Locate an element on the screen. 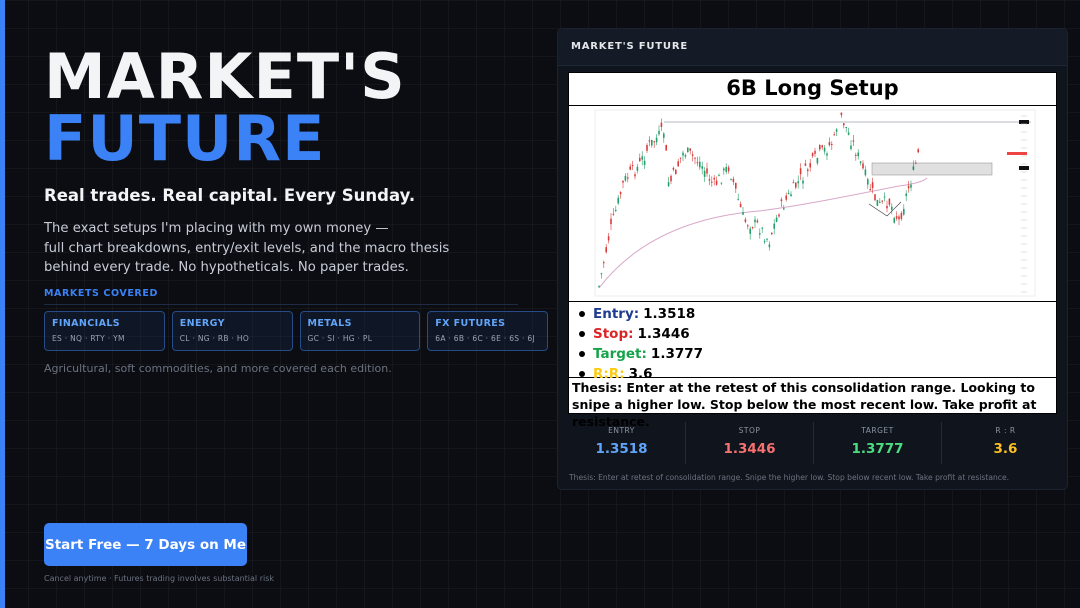 The image size is (1080, 608). price-chart is located at coordinates (812, 204).